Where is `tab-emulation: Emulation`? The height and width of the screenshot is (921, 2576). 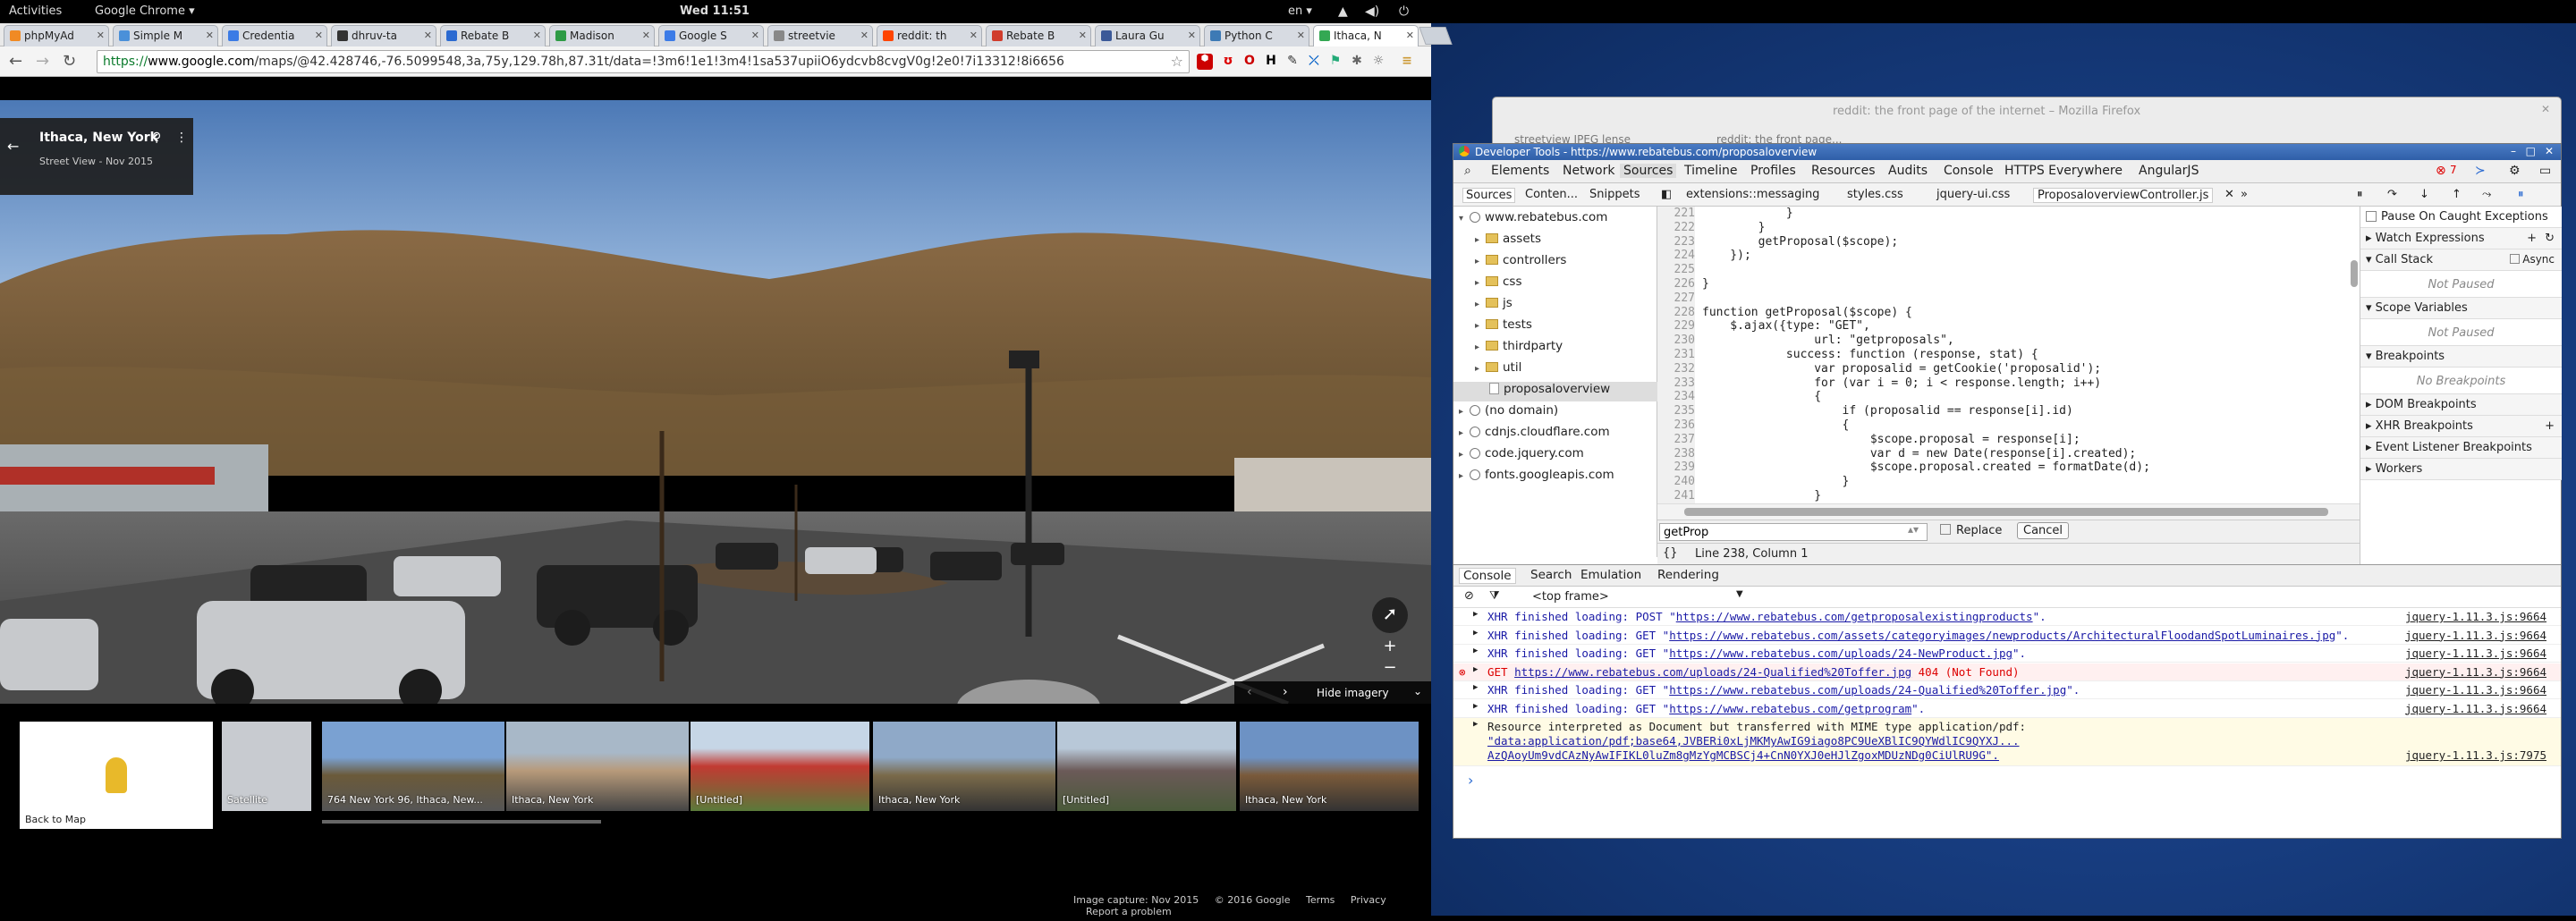
tab-emulation: Emulation is located at coordinates (1610, 575).